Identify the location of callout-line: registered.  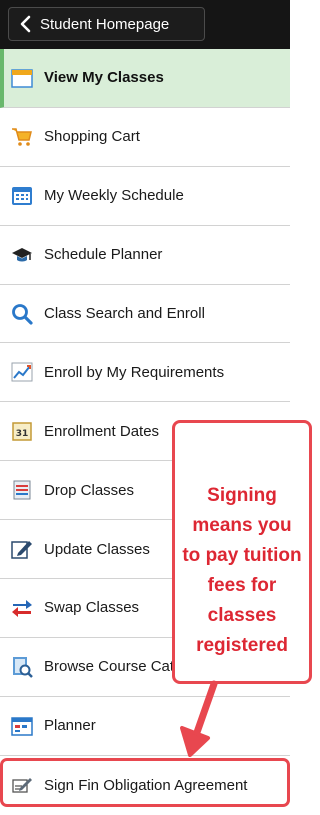
(242, 645).